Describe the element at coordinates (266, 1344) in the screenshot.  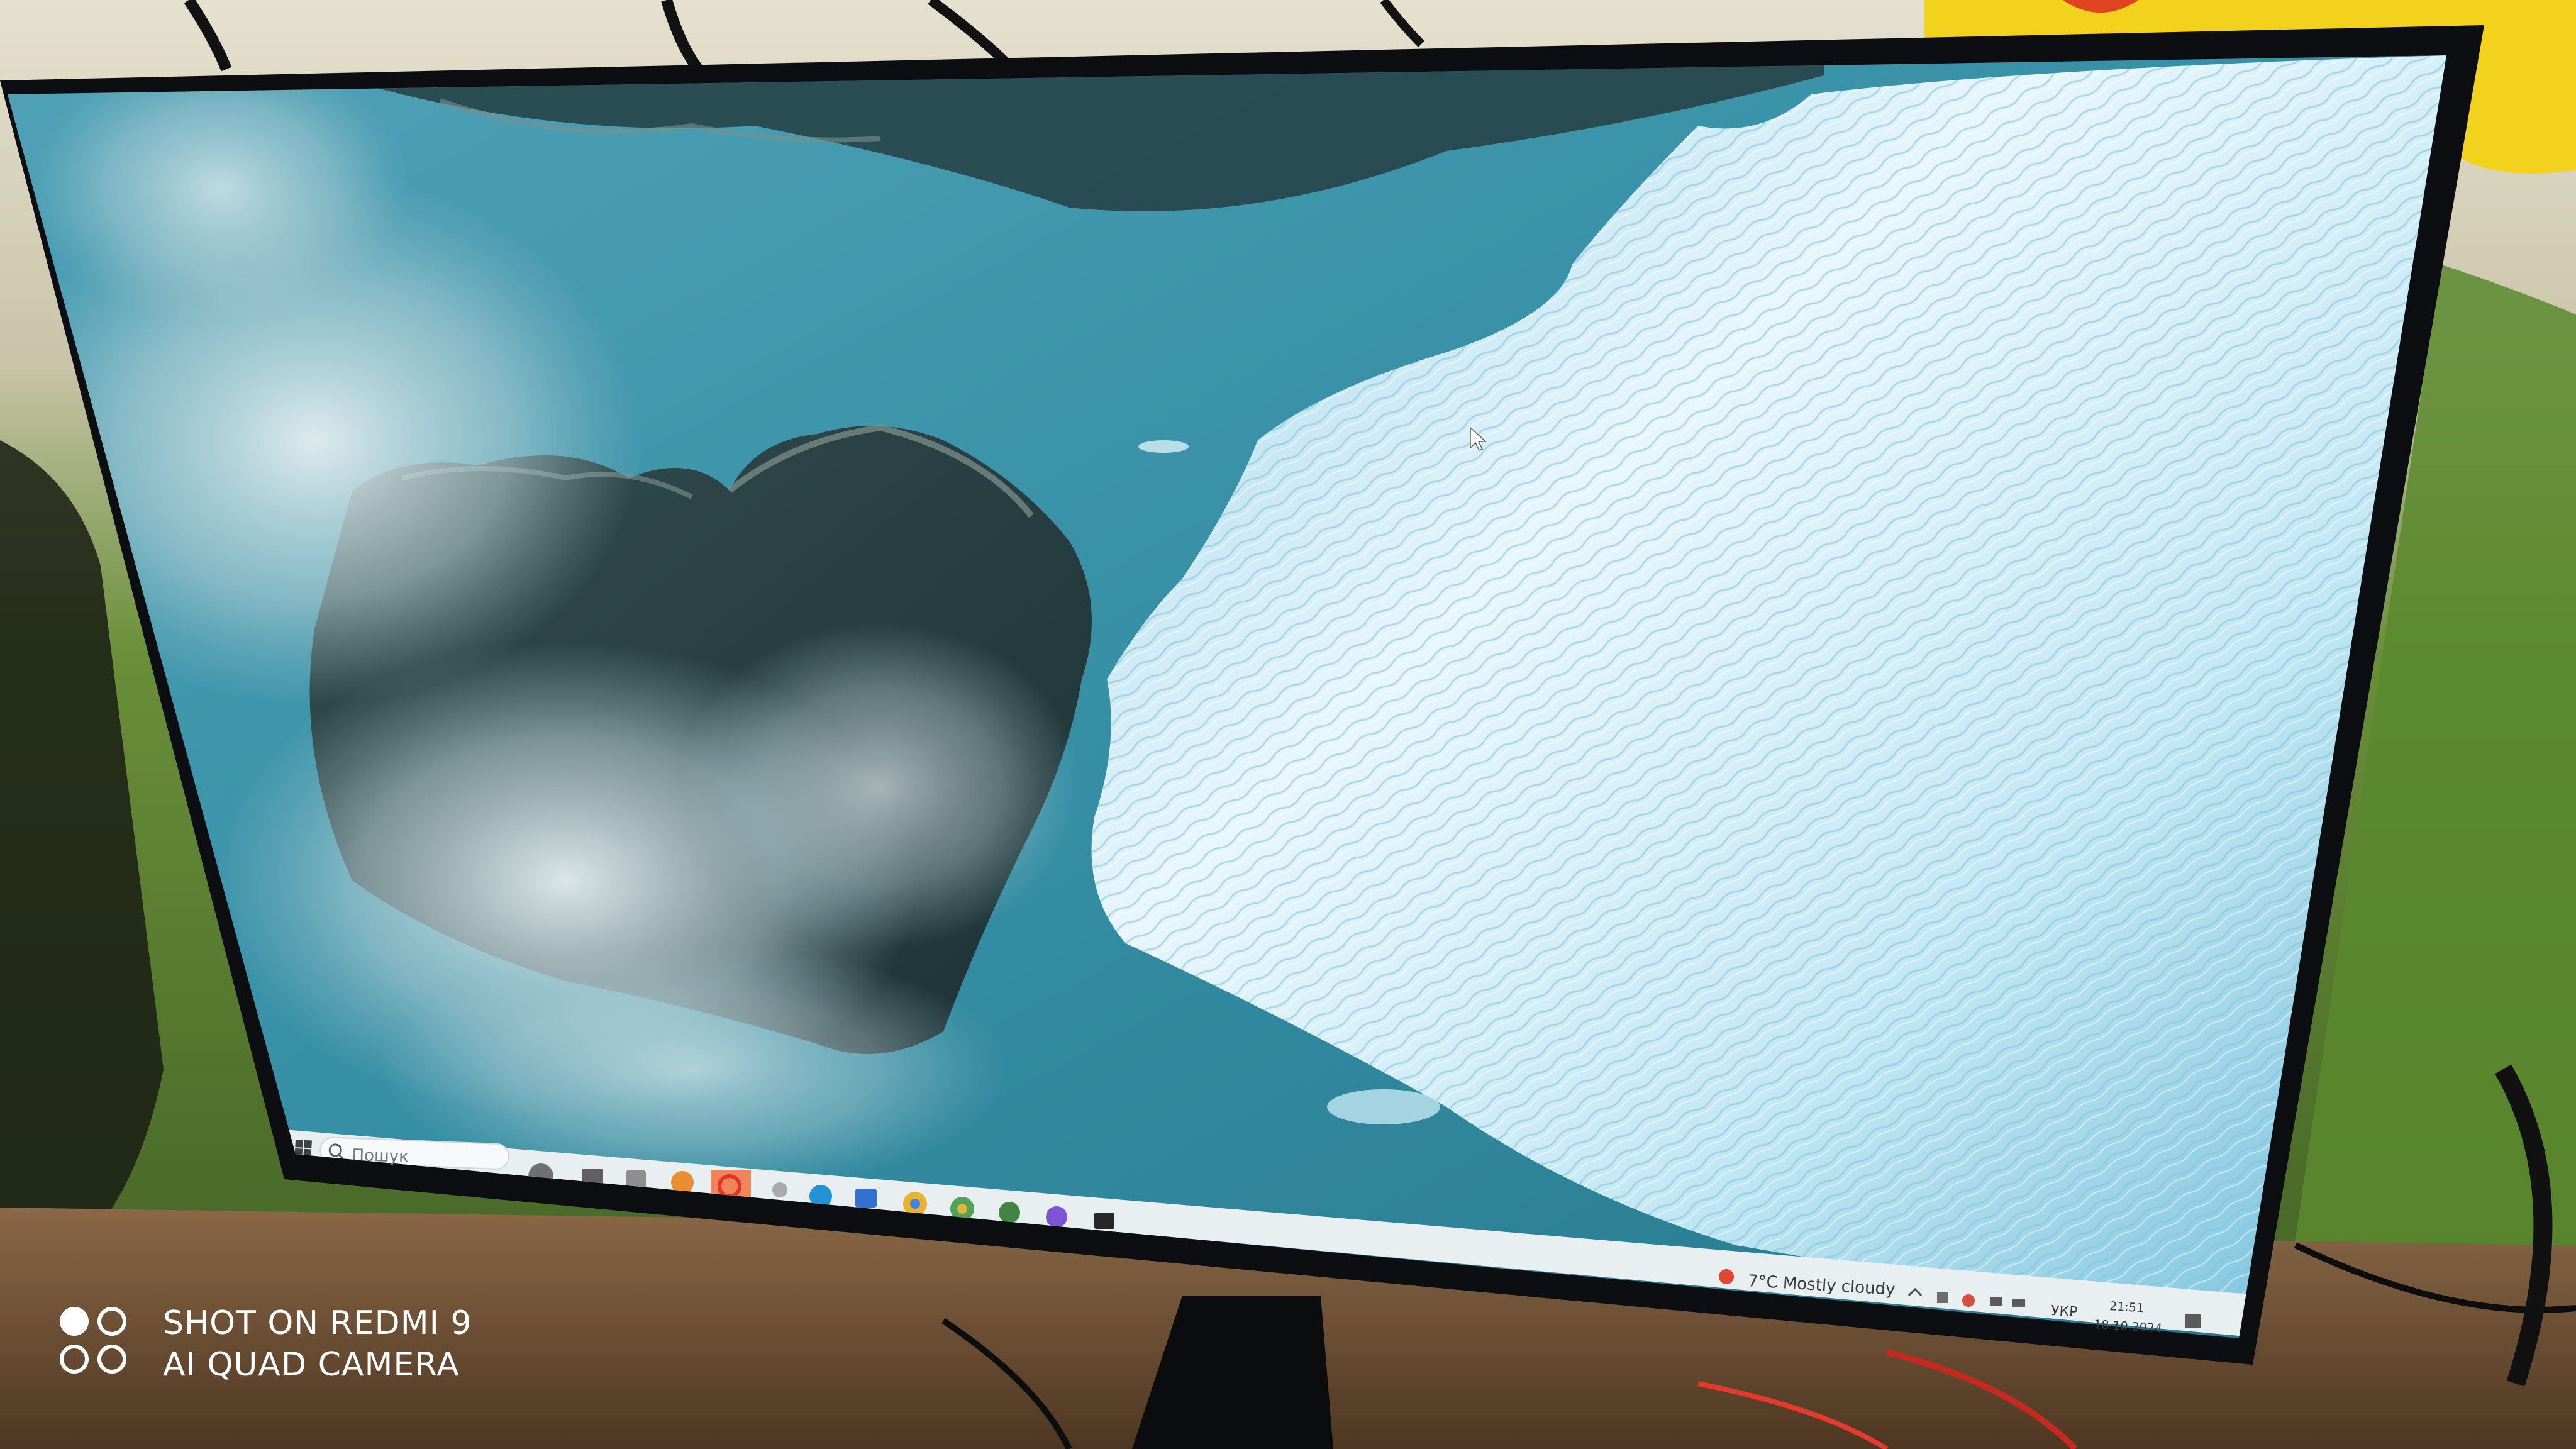
I see `camera-watermark: SHOT ON REDMI 9 AI QUAD CAMERA` at that location.